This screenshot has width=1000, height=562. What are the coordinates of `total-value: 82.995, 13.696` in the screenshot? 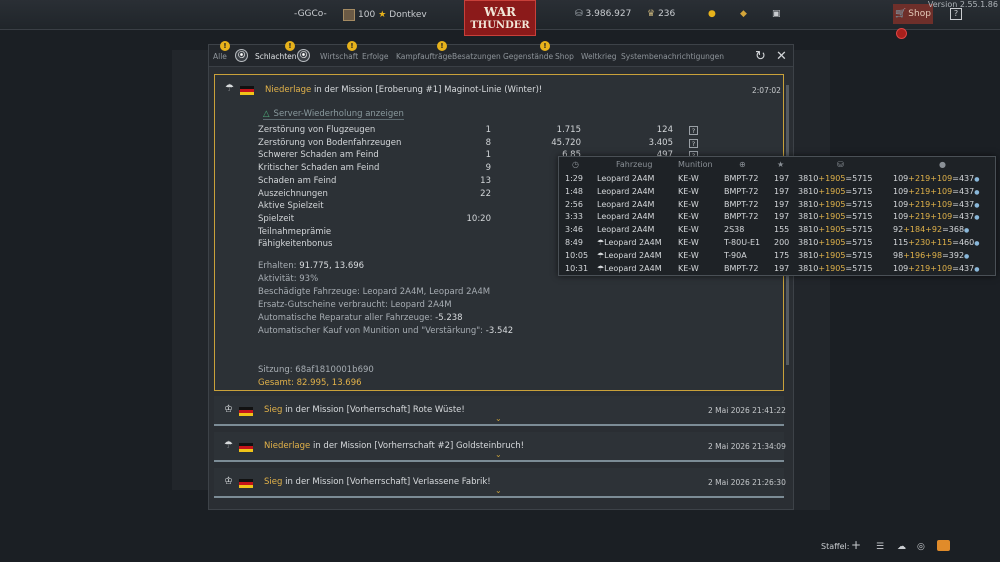 It's located at (329, 383).